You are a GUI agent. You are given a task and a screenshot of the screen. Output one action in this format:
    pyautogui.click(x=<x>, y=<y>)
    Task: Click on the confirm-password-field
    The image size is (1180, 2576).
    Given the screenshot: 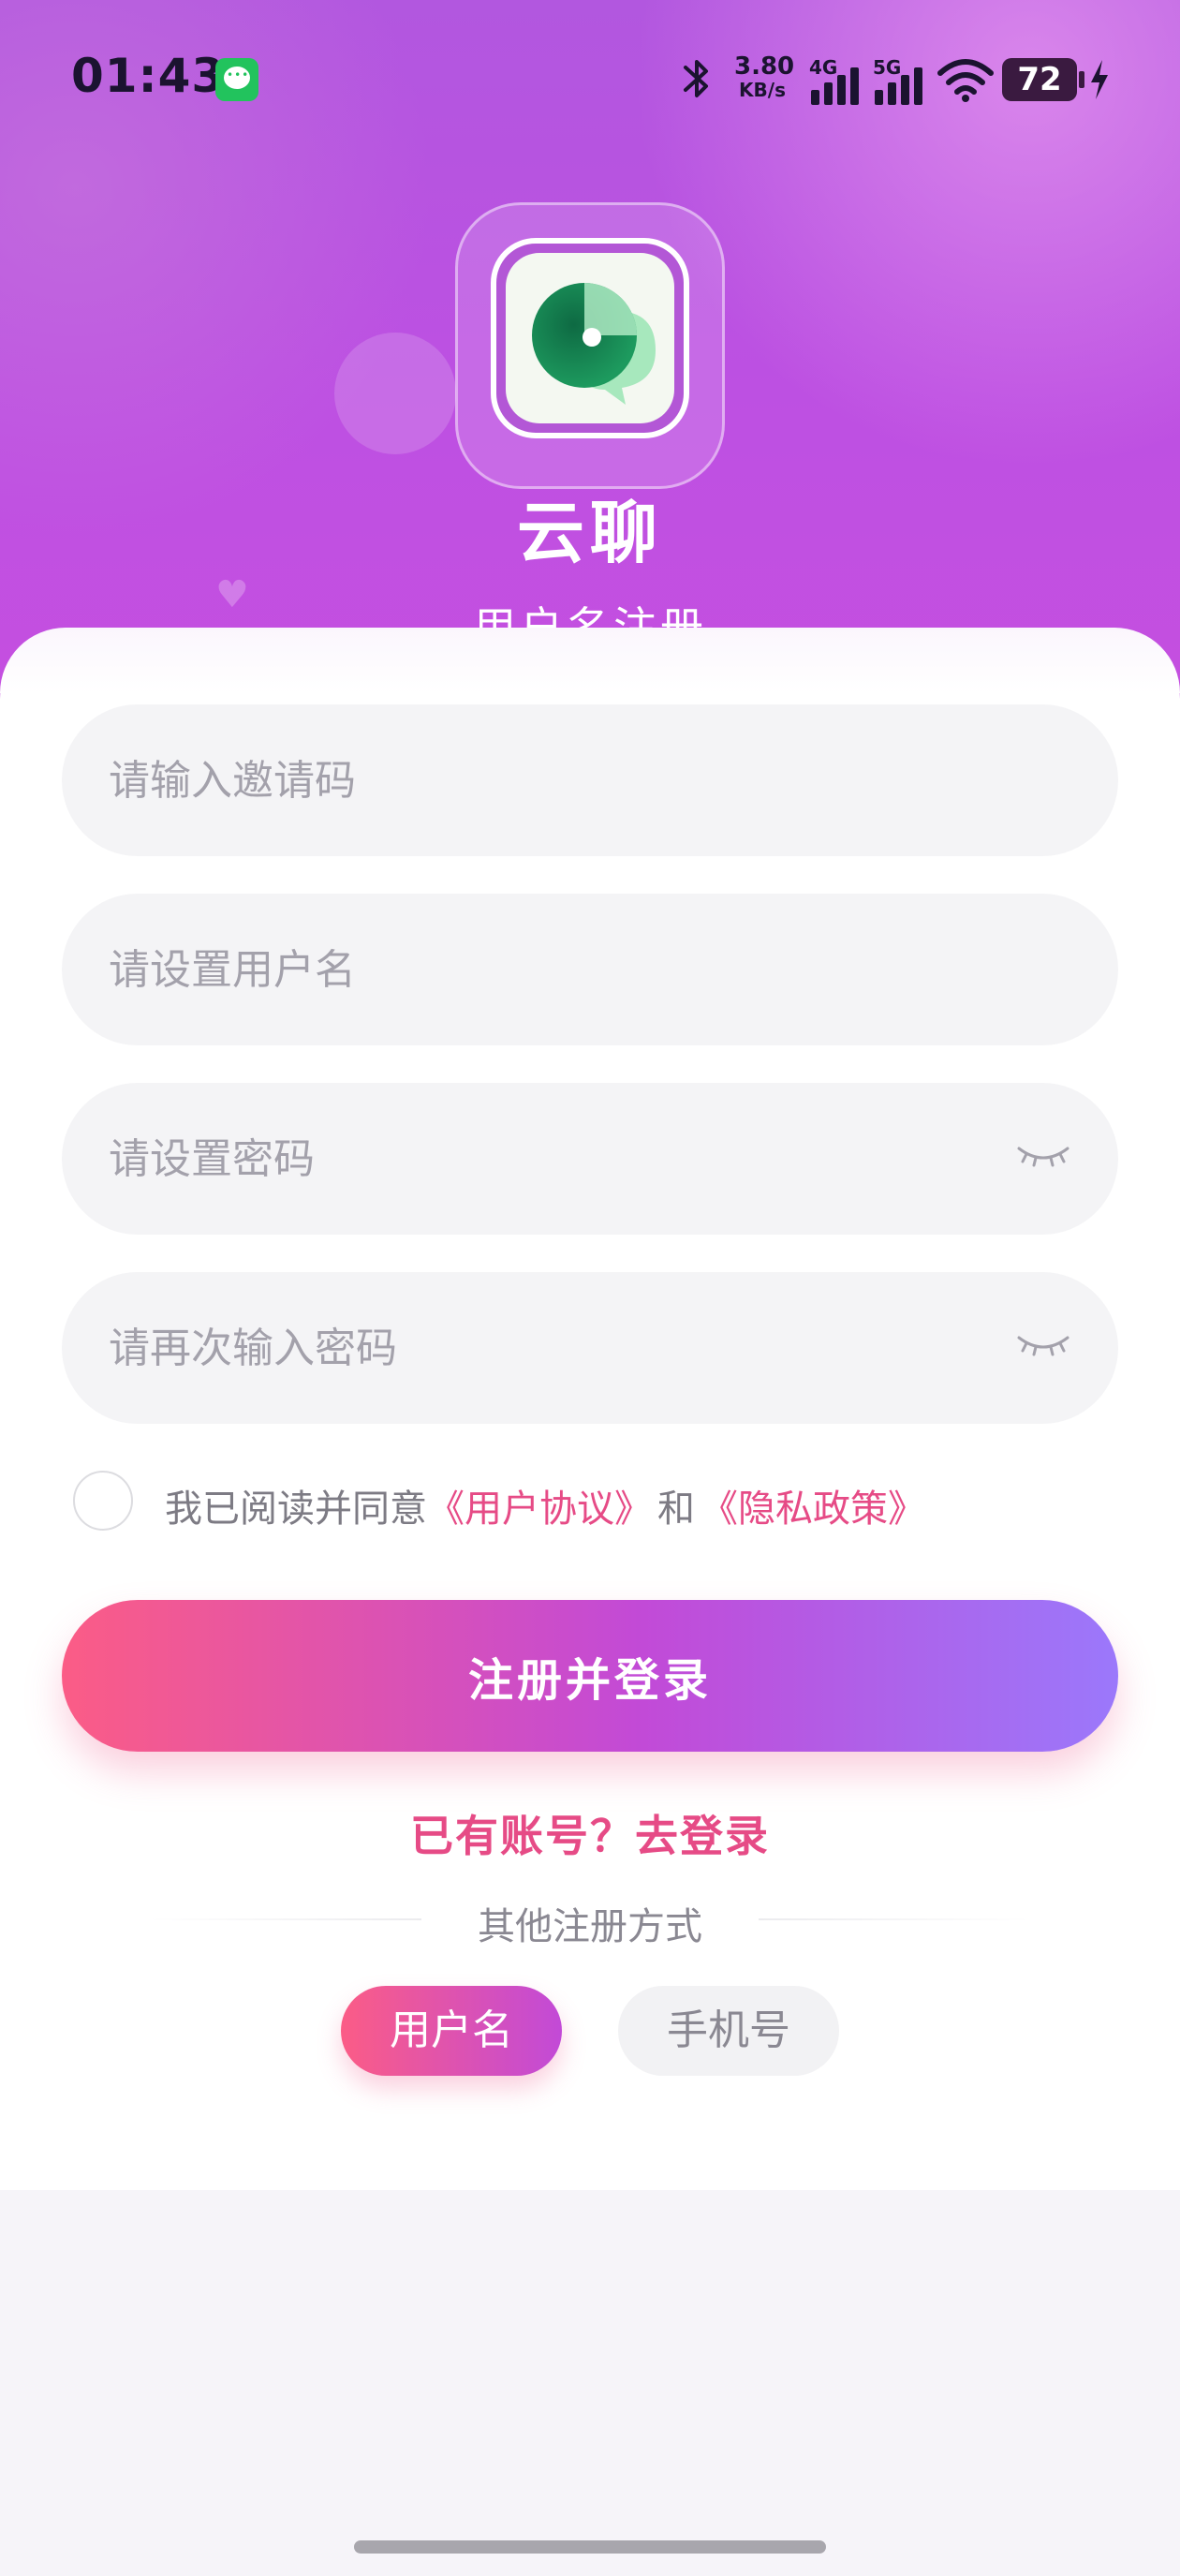 What is the action you would take?
    pyautogui.click(x=590, y=1348)
    